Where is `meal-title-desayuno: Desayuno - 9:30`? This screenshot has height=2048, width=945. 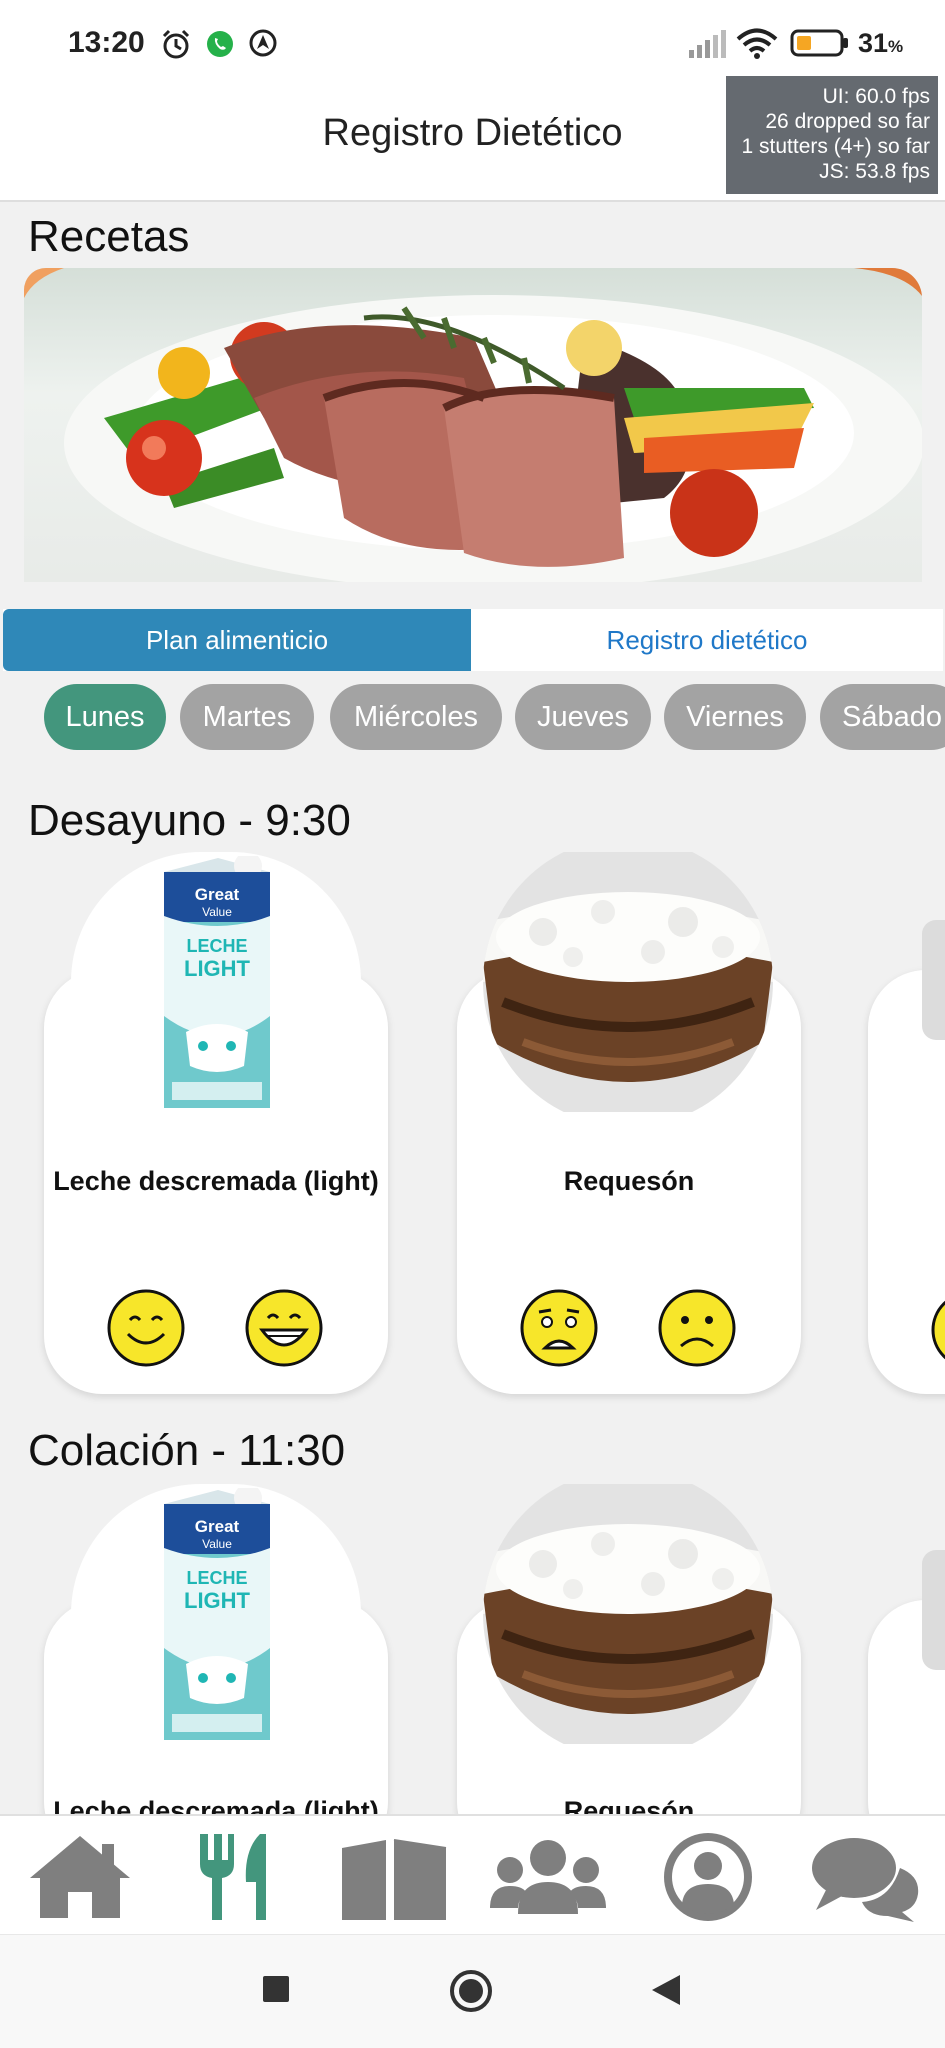 meal-title-desayuno: Desayuno - 9:30 is located at coordinates (189, 820).